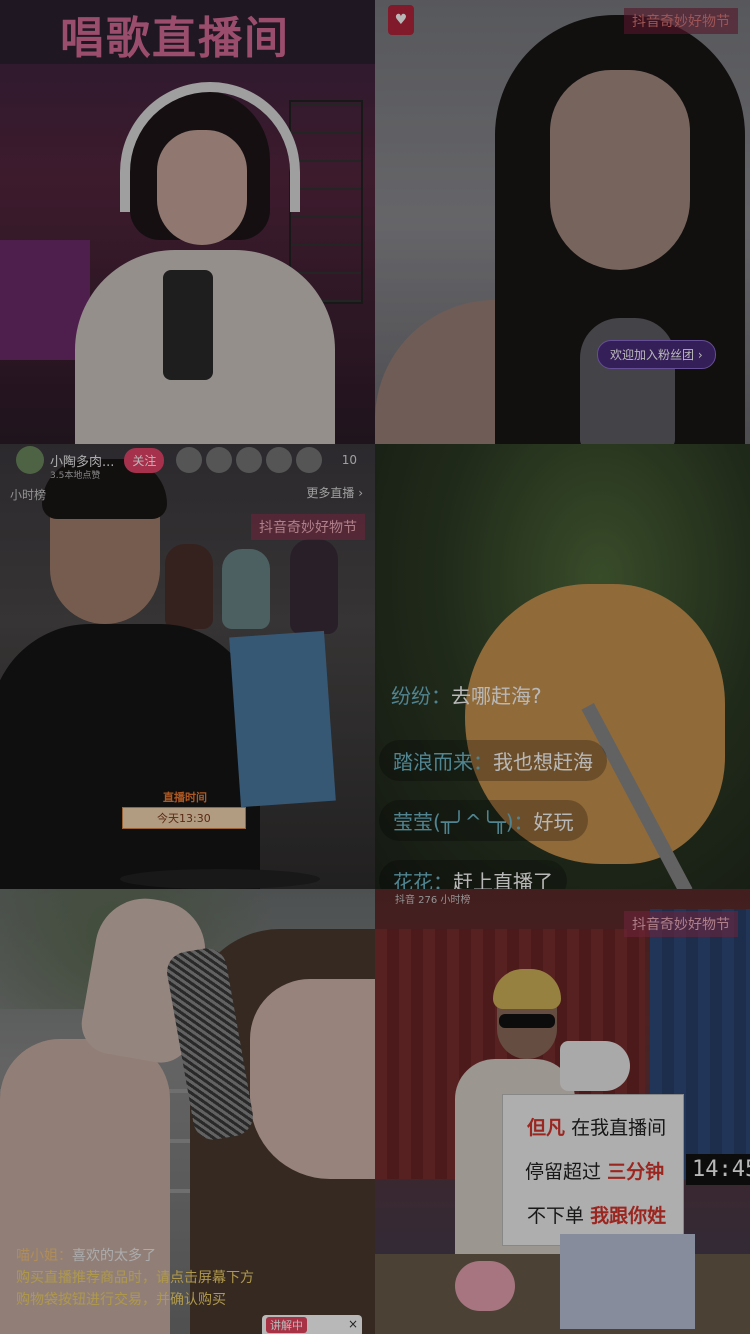  I want to click on hourly-rank-link: 小时榜, so click(28, 494).